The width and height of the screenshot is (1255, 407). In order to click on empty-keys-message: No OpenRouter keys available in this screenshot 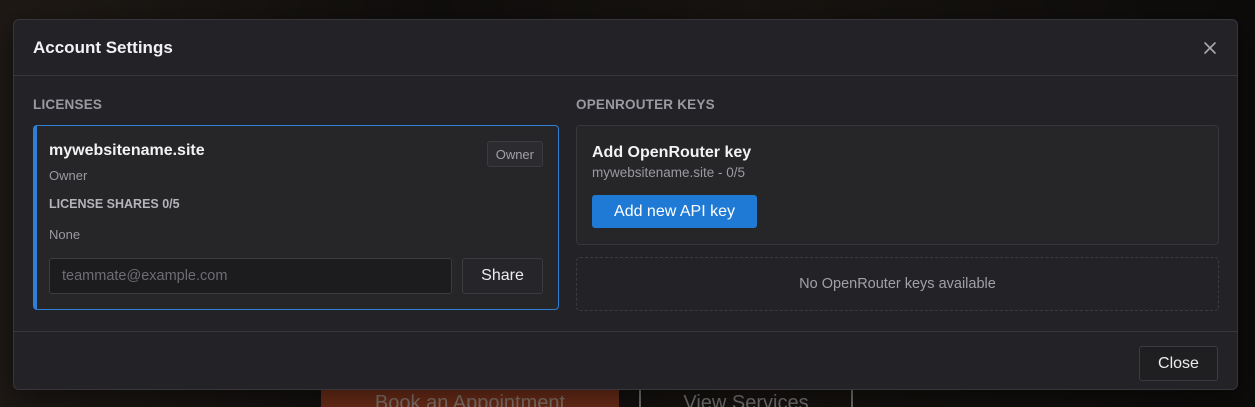, I will do `click(897, 284)`.